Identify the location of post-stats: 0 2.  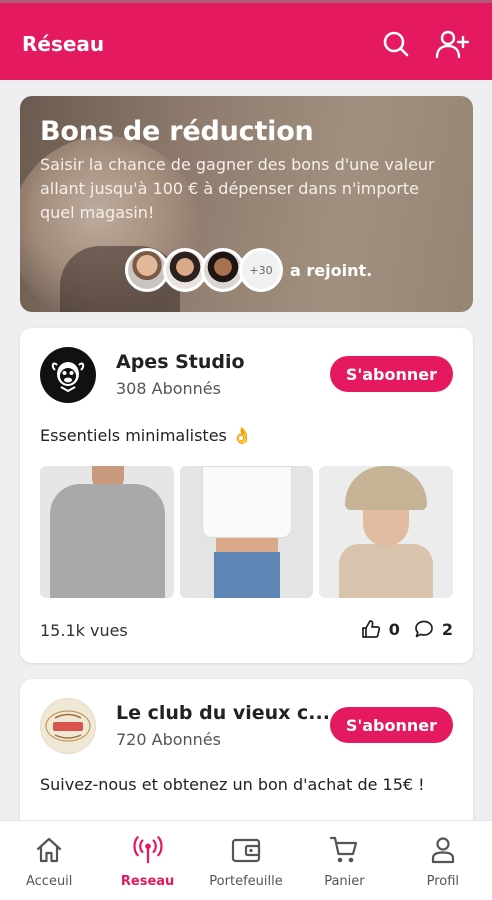
(407, 629).